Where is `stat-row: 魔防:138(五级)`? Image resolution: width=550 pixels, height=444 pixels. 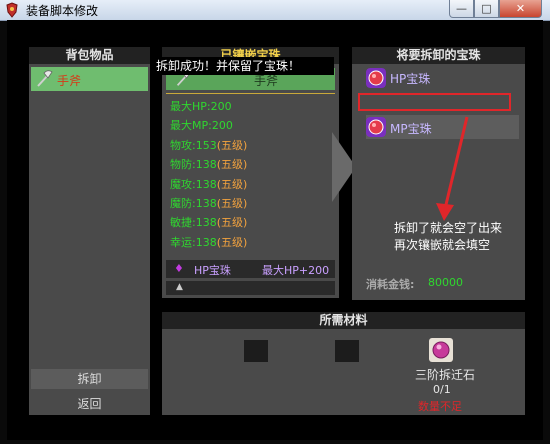 stat-row: 魔防:138(五级) is located at coordinates (208, 203).